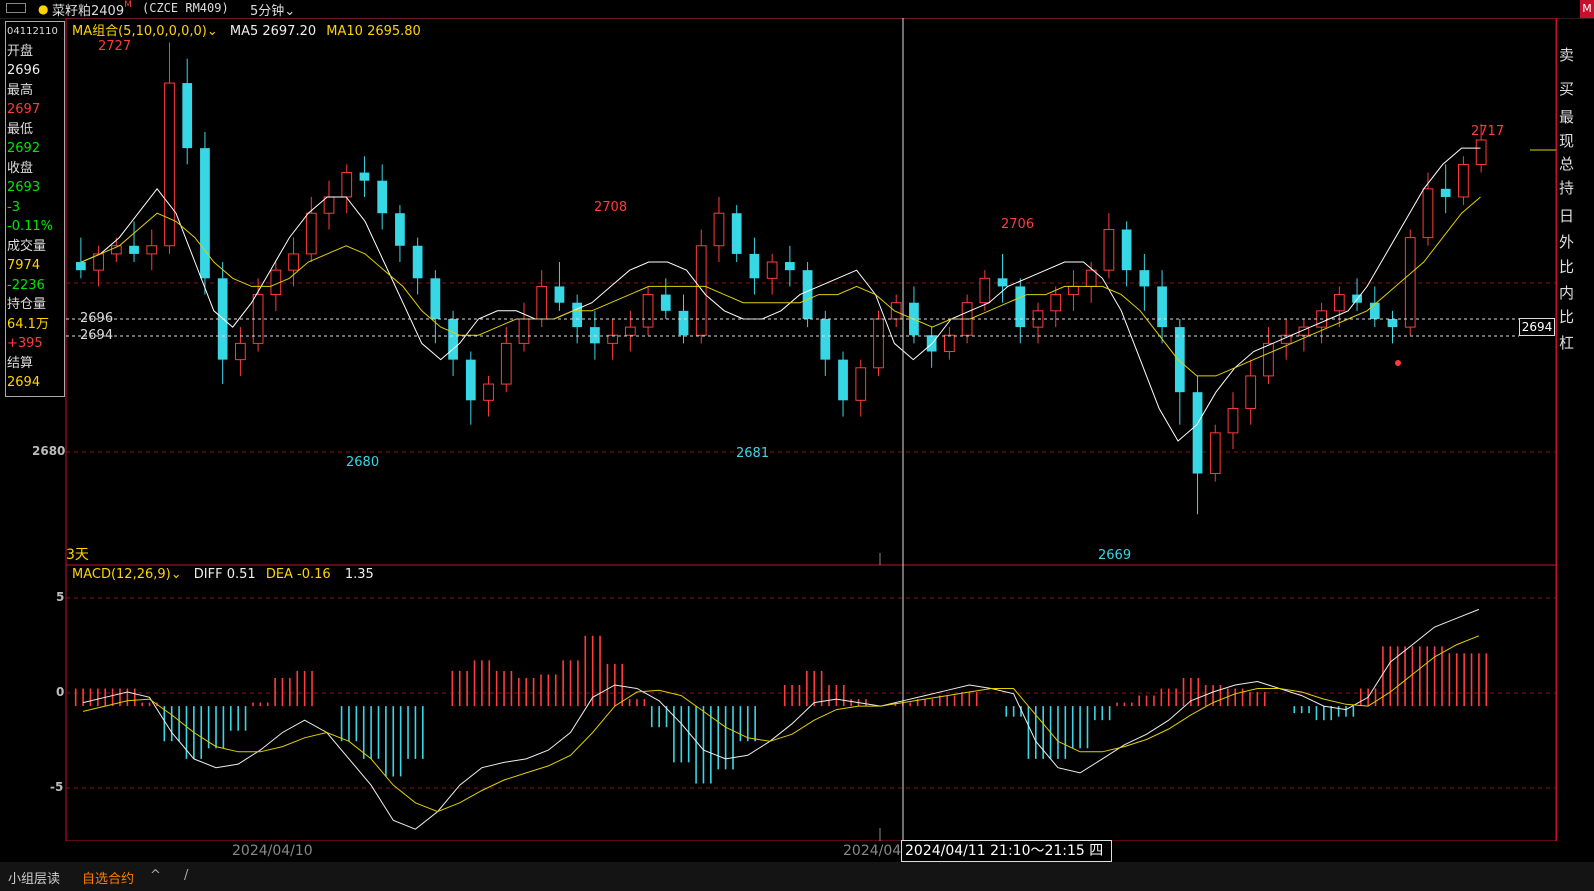  What do you see at coordinates (32, 31) in the screenshot?
I see `bar-datetime: 04112110` at bounding box center [32, 31].